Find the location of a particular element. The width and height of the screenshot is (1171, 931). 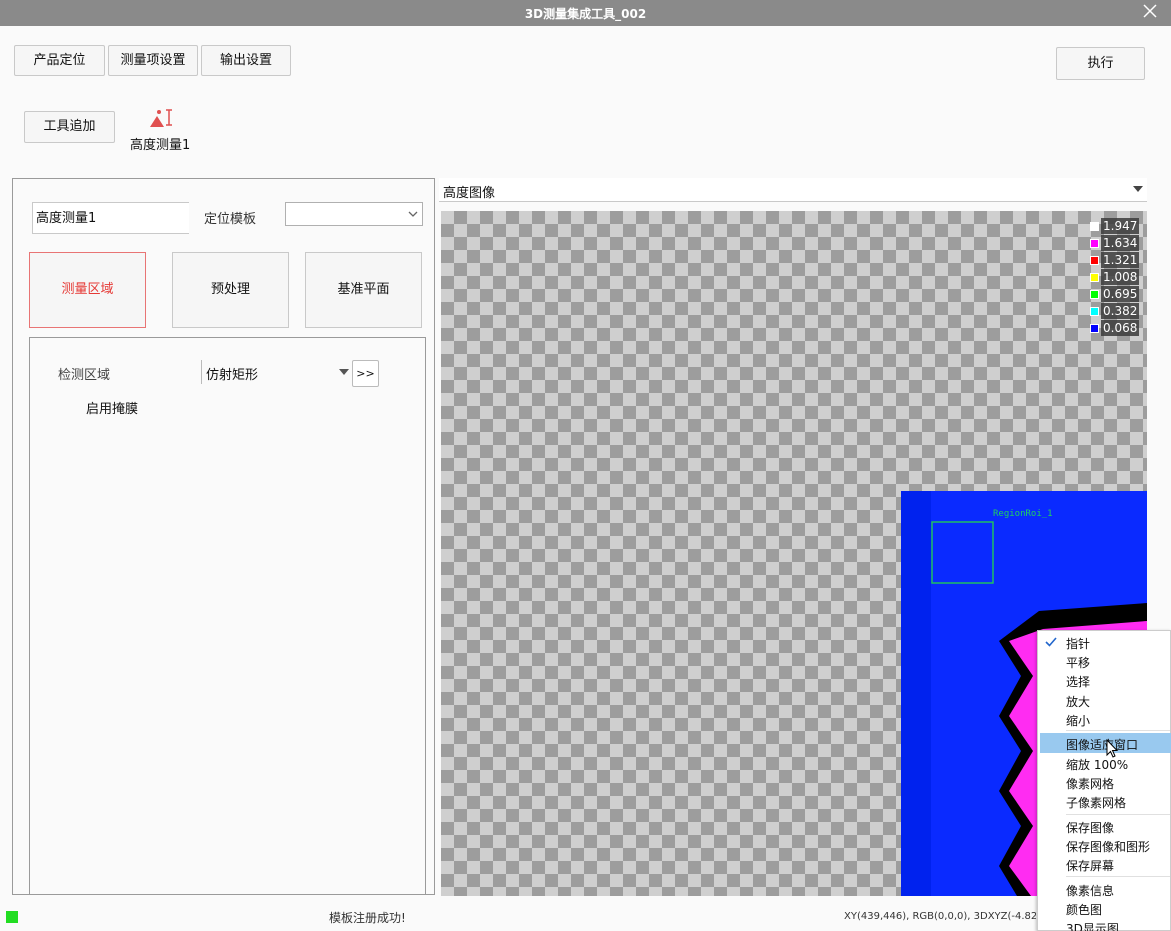

image-type-select: 高度图像 is located at coordinates (793, 190).